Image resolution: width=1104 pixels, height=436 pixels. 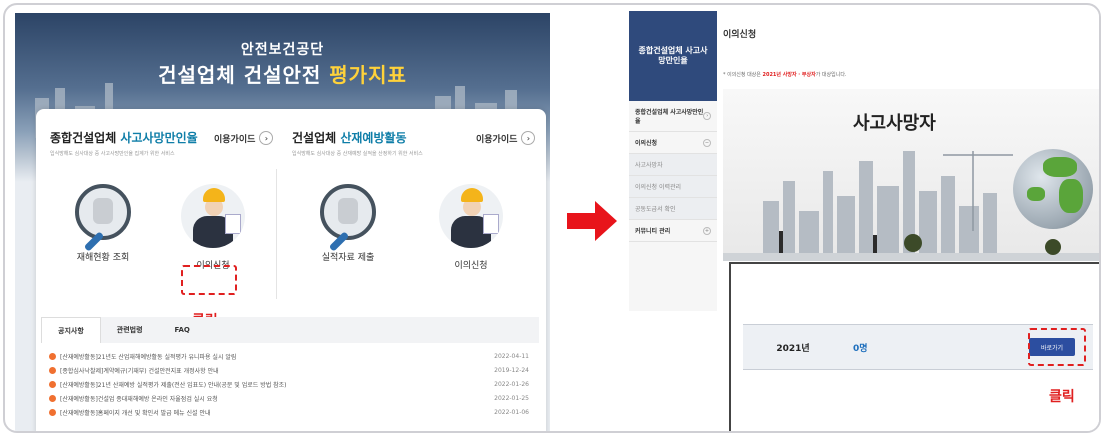 I want to click on sidebar-item-community: 커뮤니티 관리 +, so click(x=673, y=231).